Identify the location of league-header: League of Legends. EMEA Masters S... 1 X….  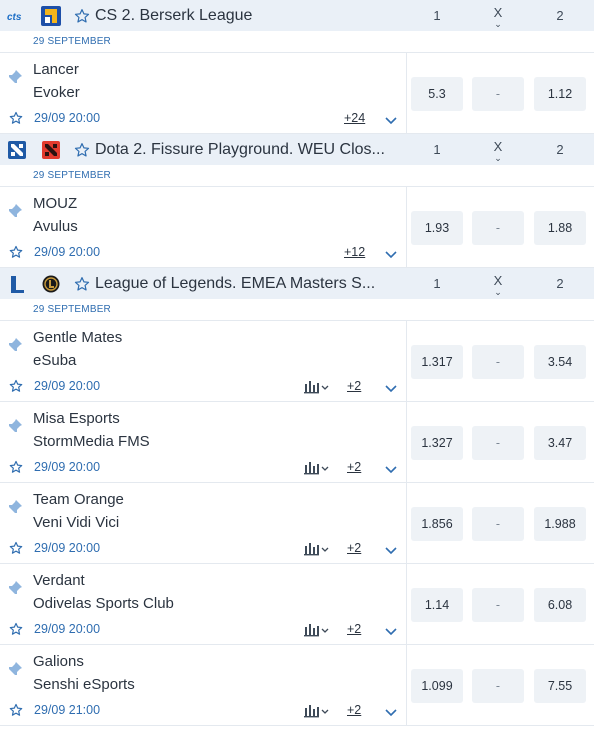
(297, 283).